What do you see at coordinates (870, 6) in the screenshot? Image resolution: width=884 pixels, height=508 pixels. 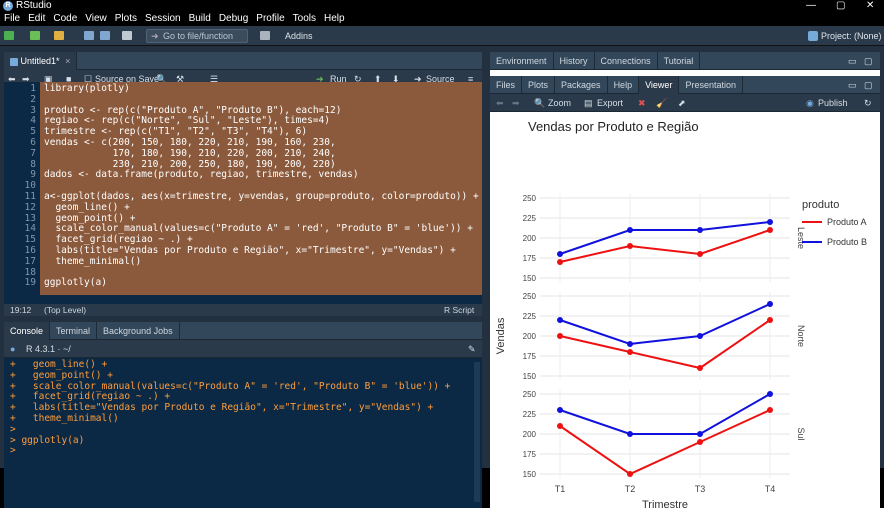 I see `close-icon: ✕` at bounding box center [870, 6].